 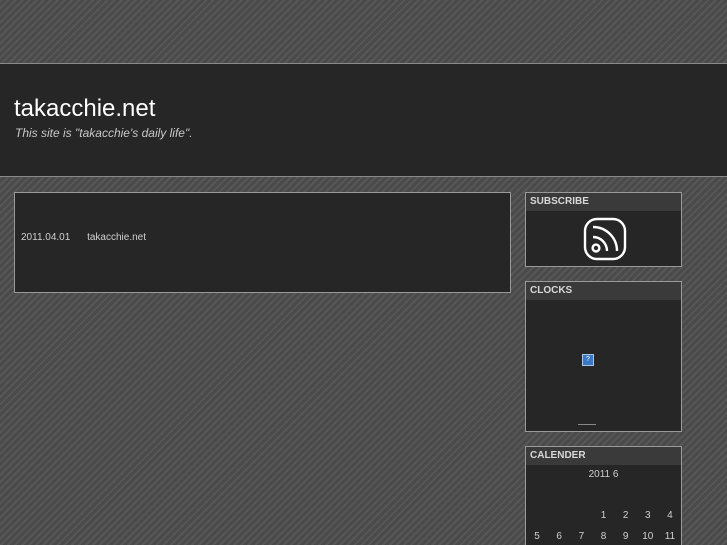 What do you see at coordinates (603, 495) in the screenshot?
I see `calendar-widget: CALENDER 2011 6 1 2 3 4 5 6 7 8 9 10 11` at bounding box center [603, 495].